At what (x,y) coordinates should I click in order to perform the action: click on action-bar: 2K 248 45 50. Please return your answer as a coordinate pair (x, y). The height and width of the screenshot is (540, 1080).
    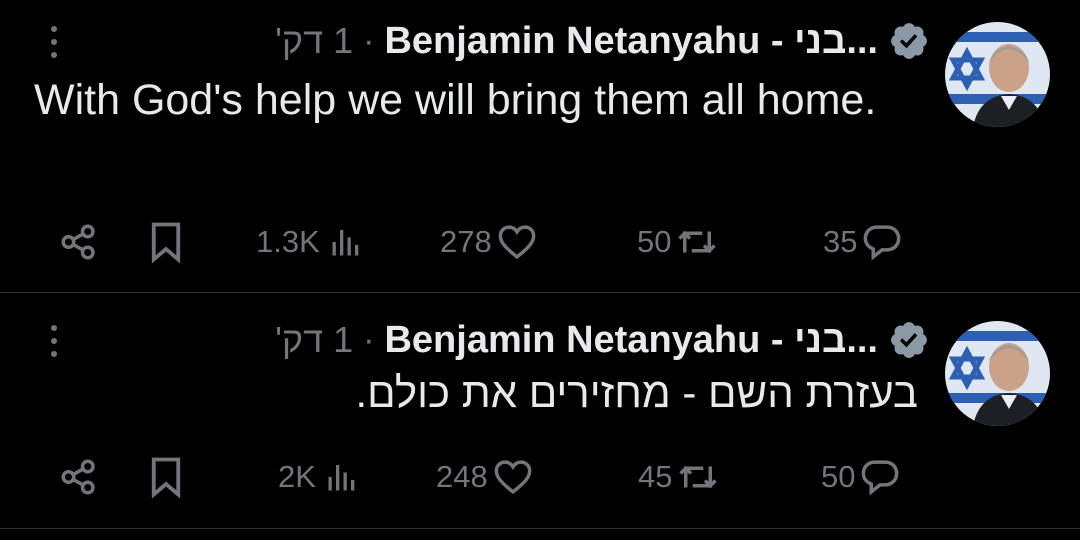
    Looking at the image, I should click on (540, 477).